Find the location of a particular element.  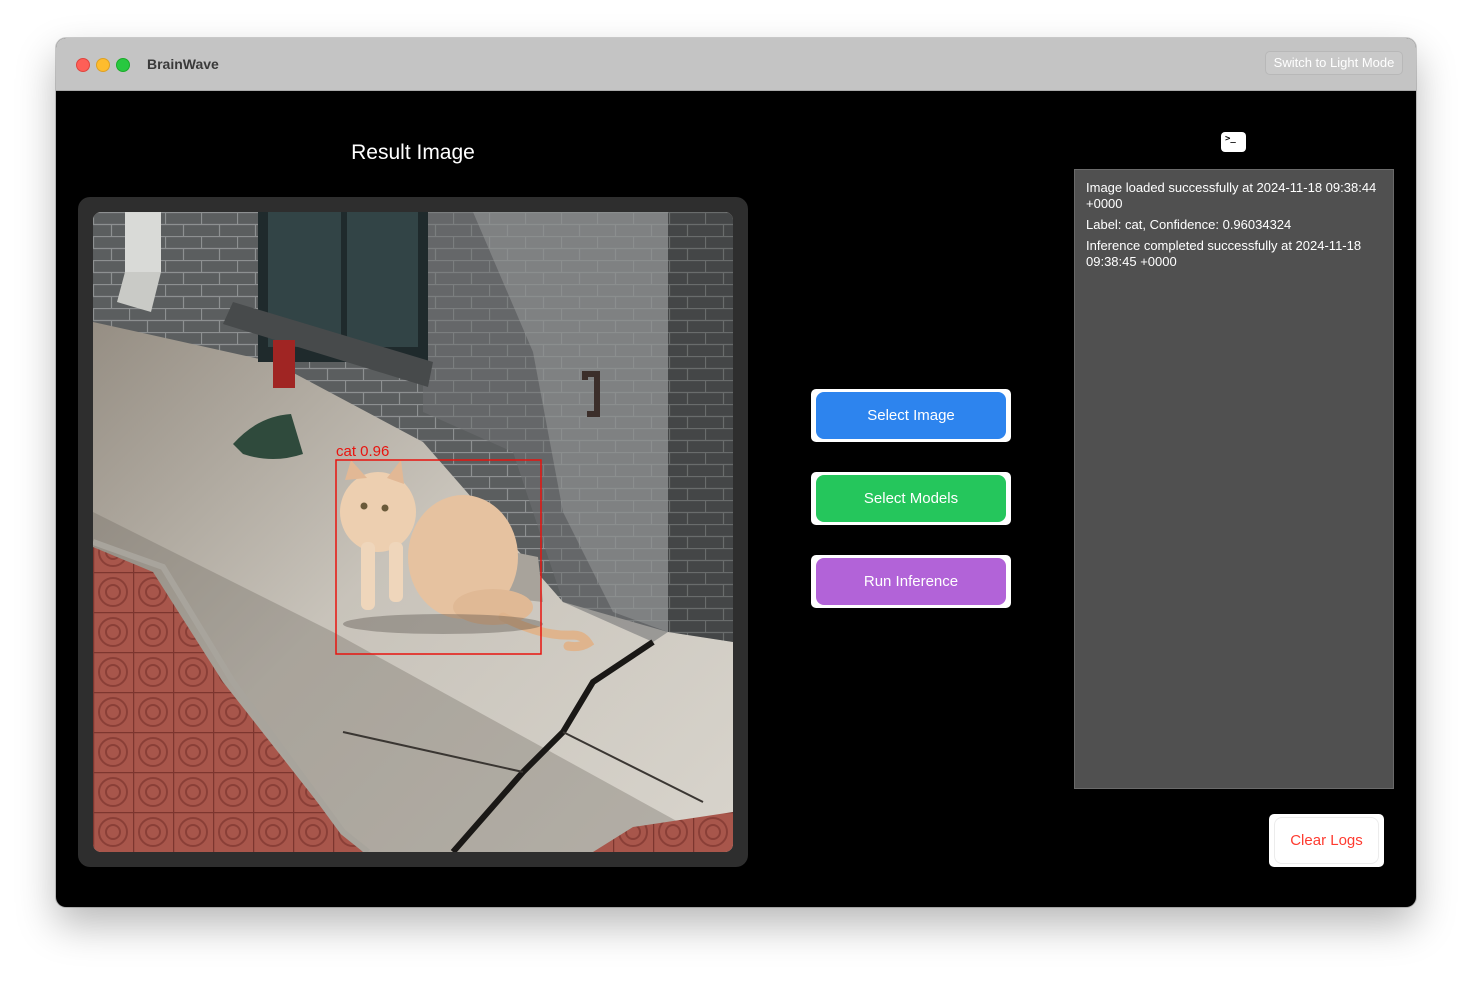

select-models-button: Select Models is located at coordinates (911, 498).